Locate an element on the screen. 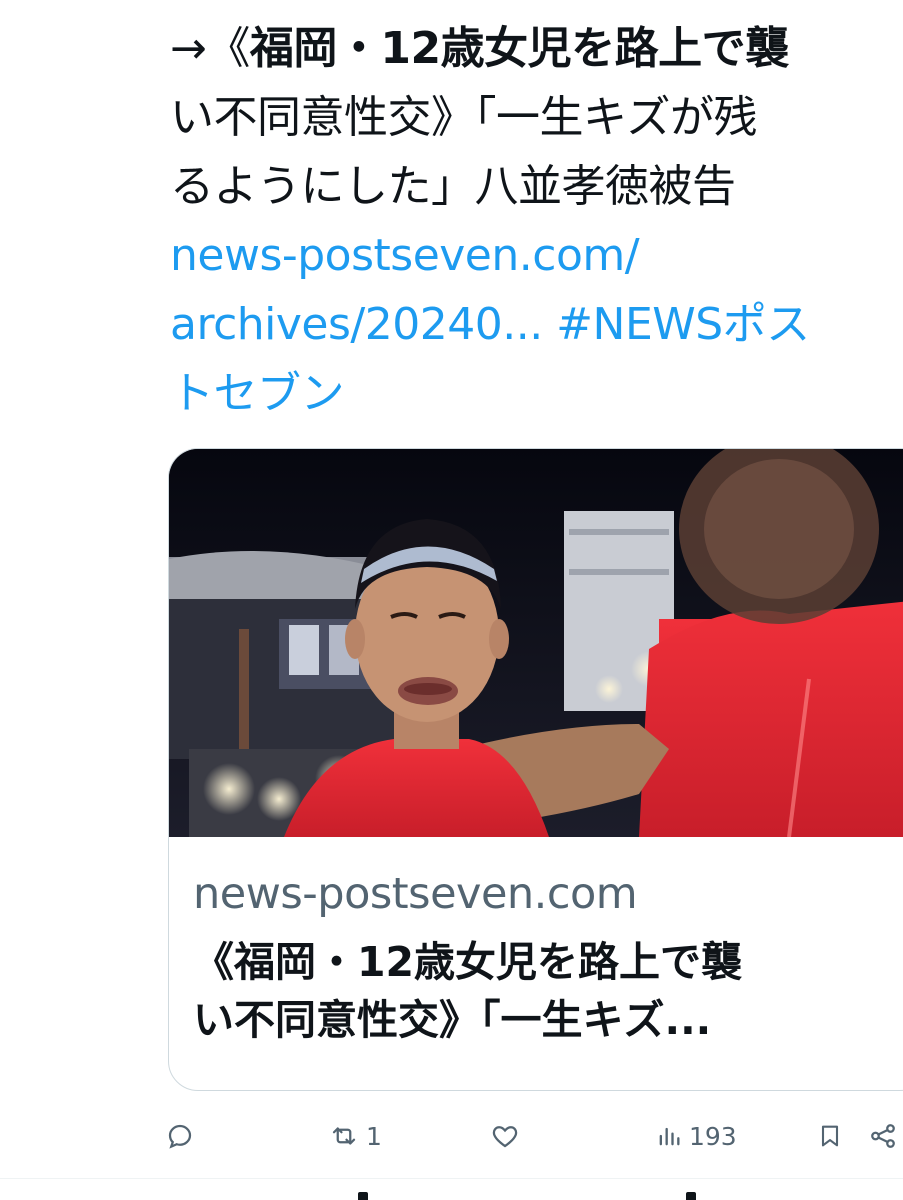 The width and height of the screenshot is (903, 1200). reply-button is located at coordinates (183, 1136).